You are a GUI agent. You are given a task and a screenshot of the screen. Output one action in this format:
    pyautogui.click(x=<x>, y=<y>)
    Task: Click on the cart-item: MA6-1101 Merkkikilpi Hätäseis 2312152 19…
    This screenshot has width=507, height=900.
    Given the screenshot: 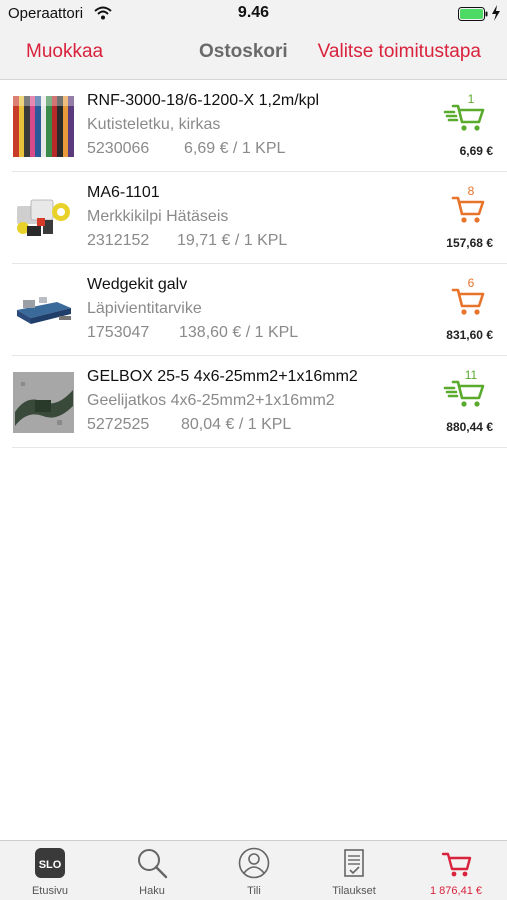 What is the action you would take?
    pyautogui.click(x=253, y=218)
    